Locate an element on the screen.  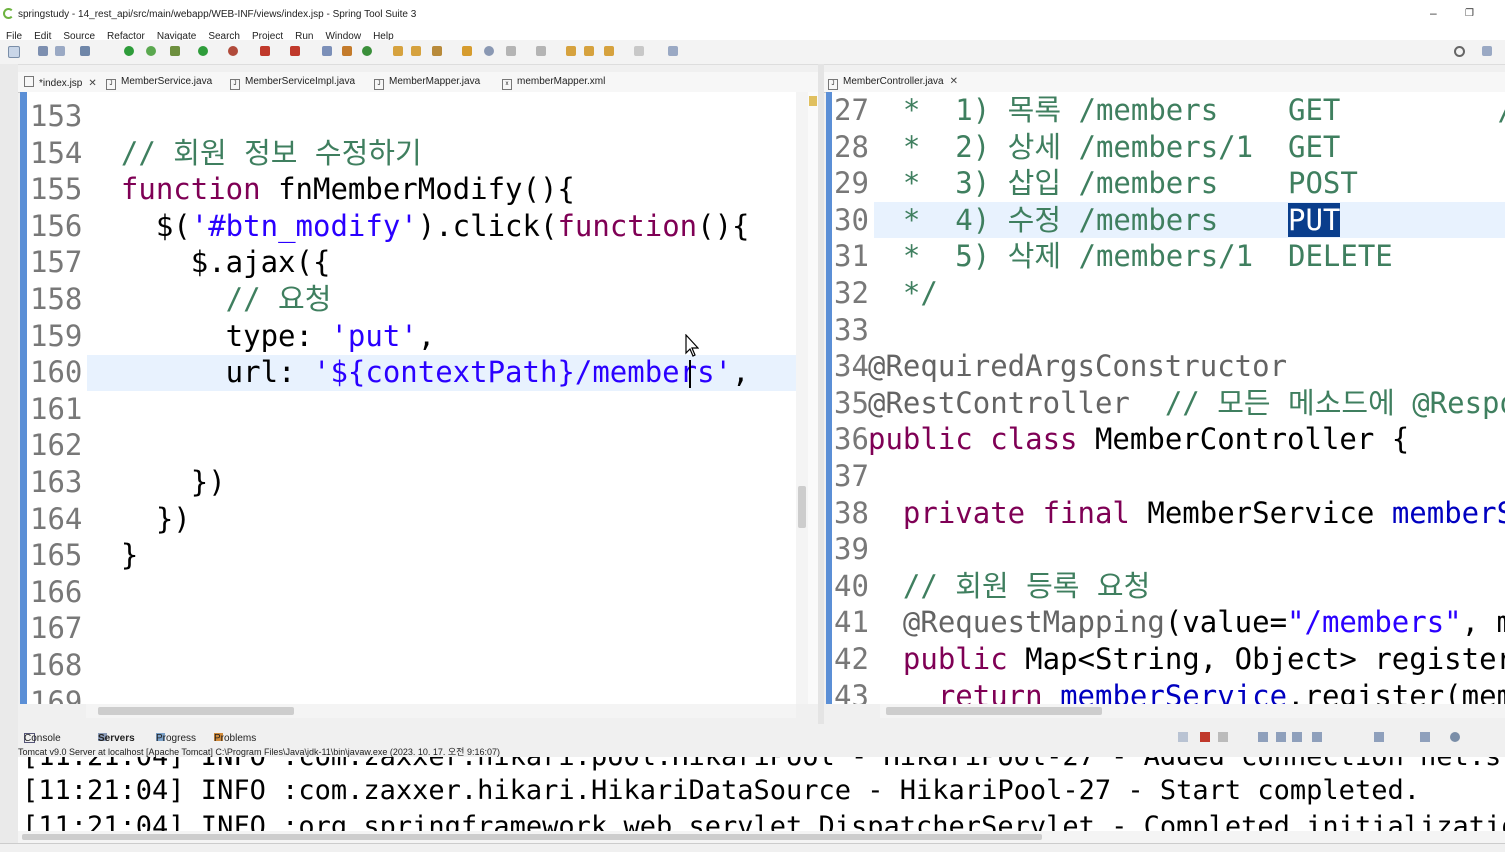
code-line: 156 $('#btn_modify').click(function(){ is located at coordinates (390, 226).